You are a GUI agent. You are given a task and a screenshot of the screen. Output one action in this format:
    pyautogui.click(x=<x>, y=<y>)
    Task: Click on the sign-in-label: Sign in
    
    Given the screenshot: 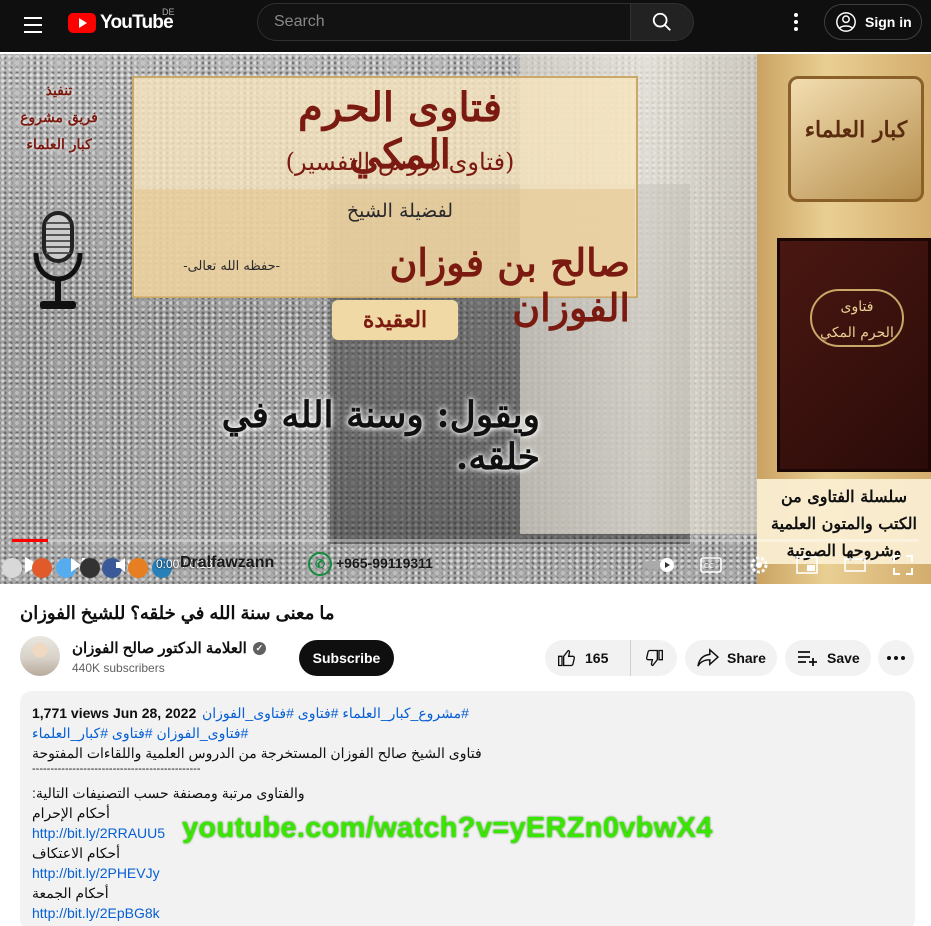 What is the action you would take?
    pyautogui.click(x=888, y=22)
    